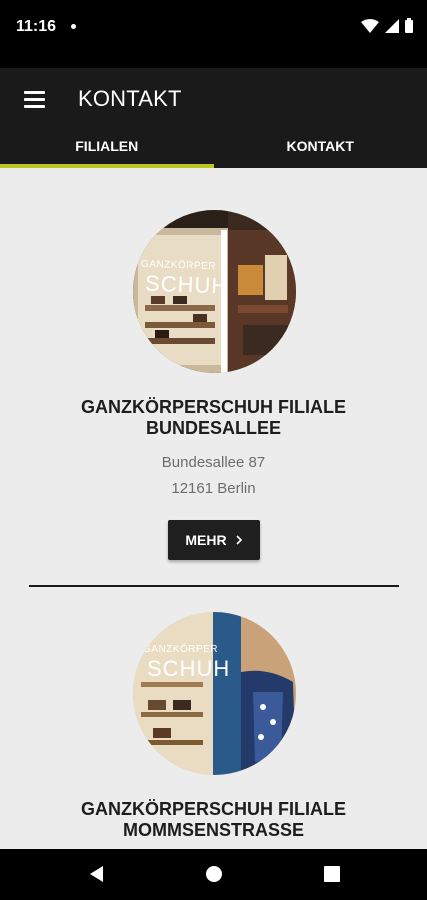 The width and height of the screenshot is (427, 900). I want to click on tab-kontakt: KONTAKT, so click(320, 149).